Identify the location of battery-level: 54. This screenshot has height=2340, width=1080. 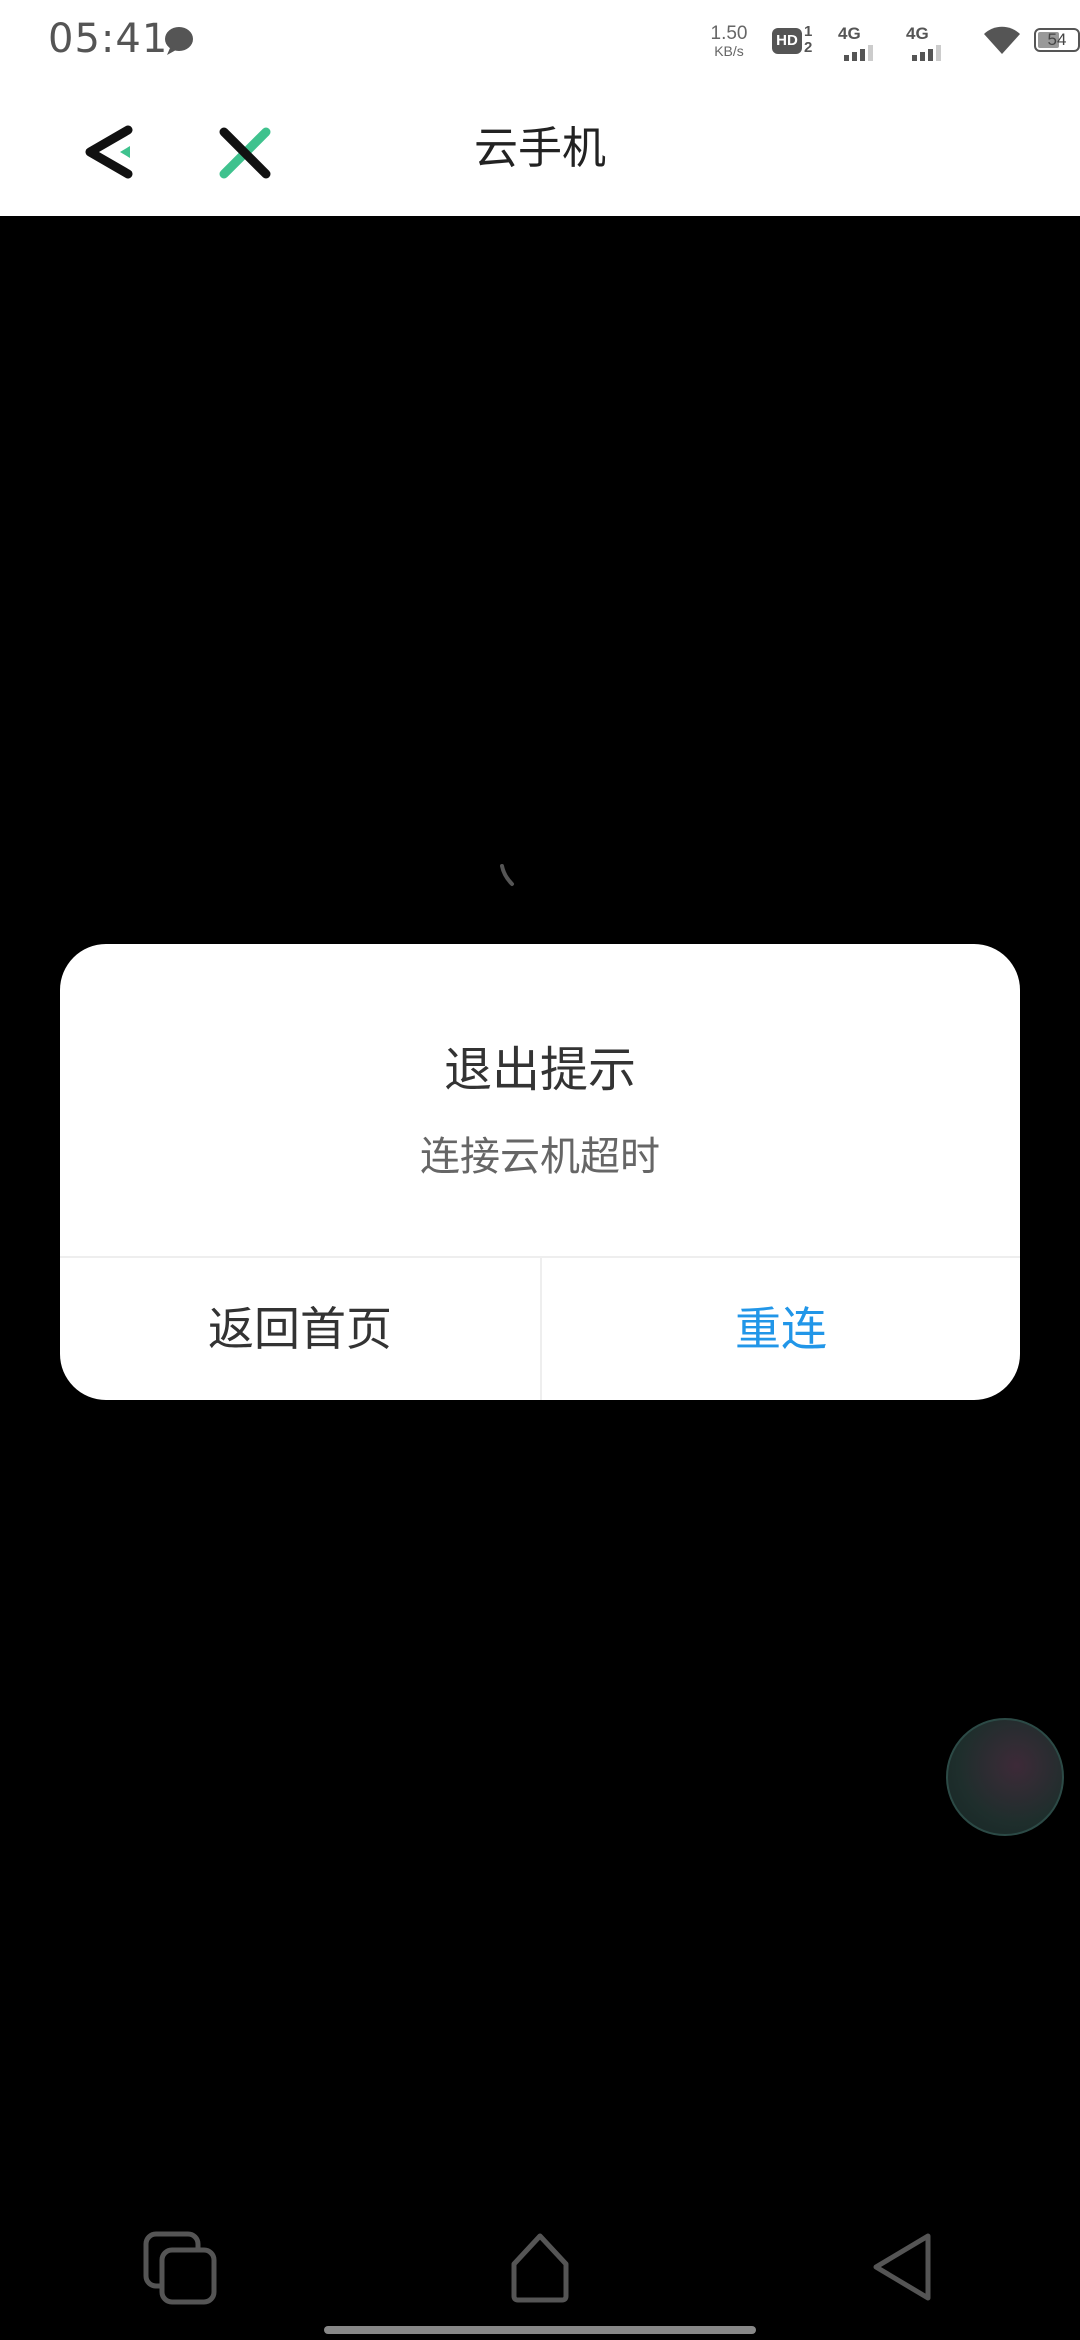
(1057, 39).